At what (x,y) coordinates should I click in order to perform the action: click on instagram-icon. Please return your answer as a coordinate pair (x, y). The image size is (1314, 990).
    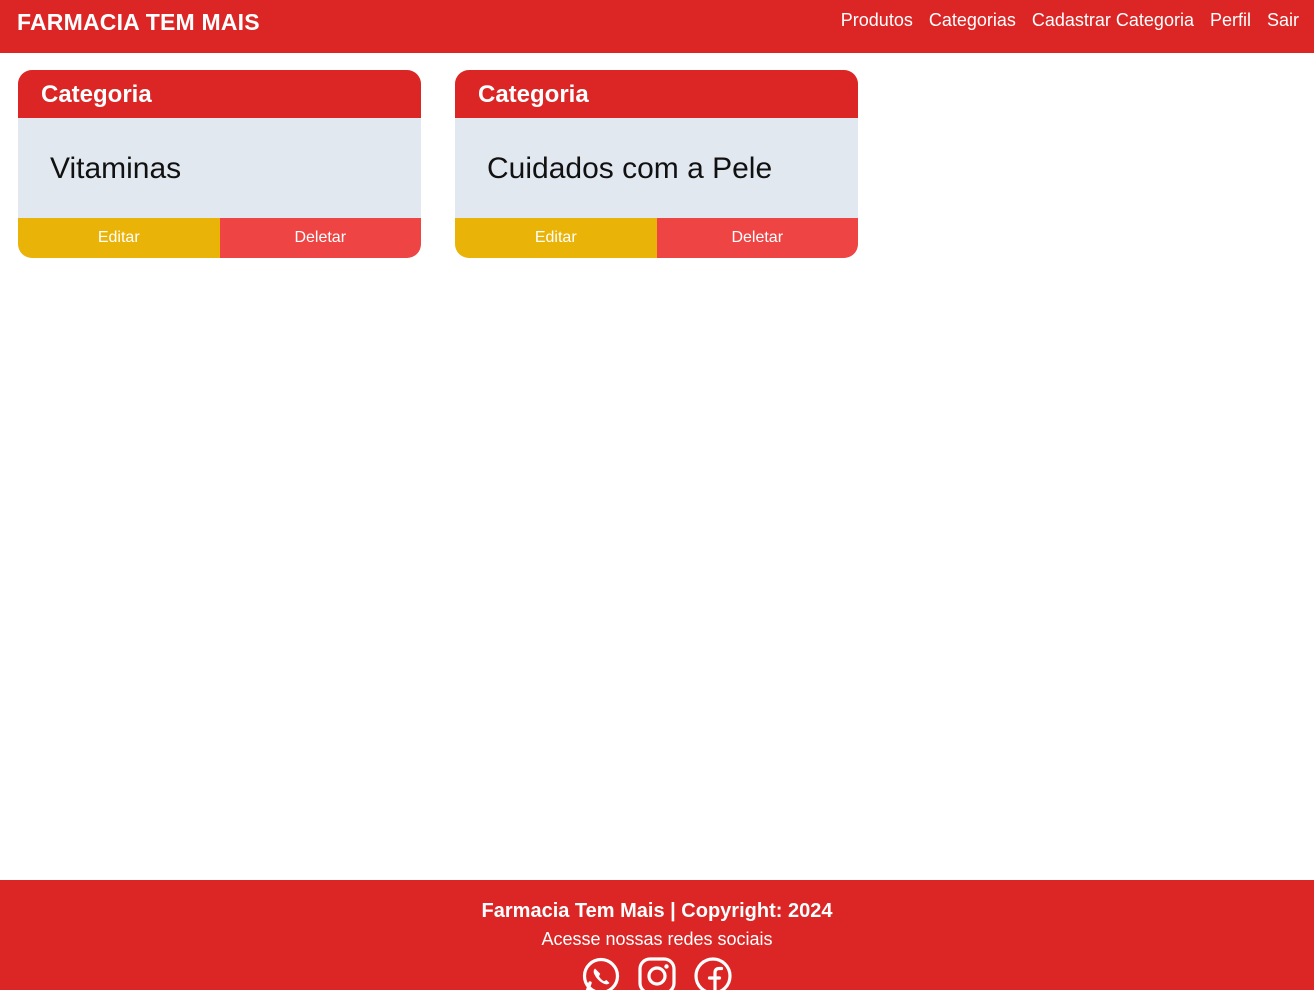
    Looking at the image, I should click on (657, 973).